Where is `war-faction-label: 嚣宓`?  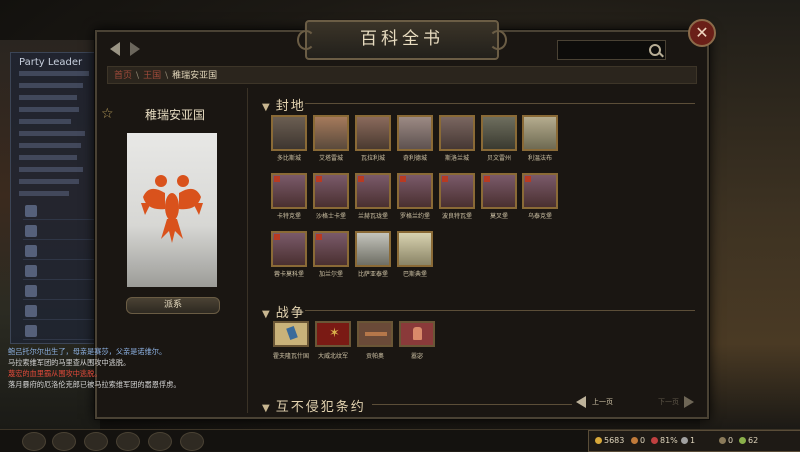 war-faction-label: 嚣宓 is located at coordinates (416, 356).